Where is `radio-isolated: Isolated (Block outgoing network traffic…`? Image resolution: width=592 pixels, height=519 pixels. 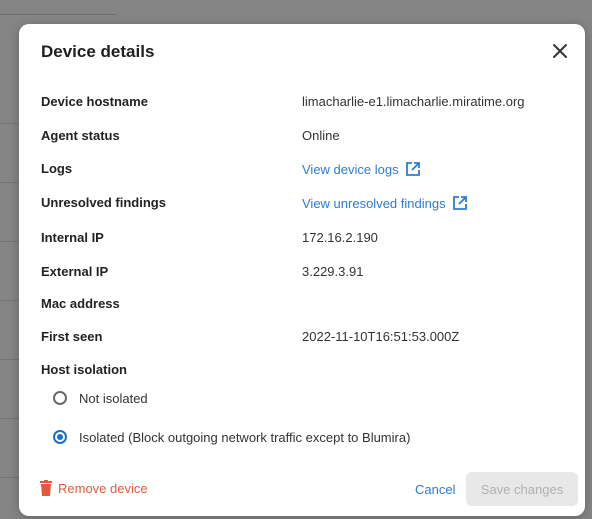
radio-isolated: Isolated (Block outgoing network traffic… is located at coordinates (231, 437).